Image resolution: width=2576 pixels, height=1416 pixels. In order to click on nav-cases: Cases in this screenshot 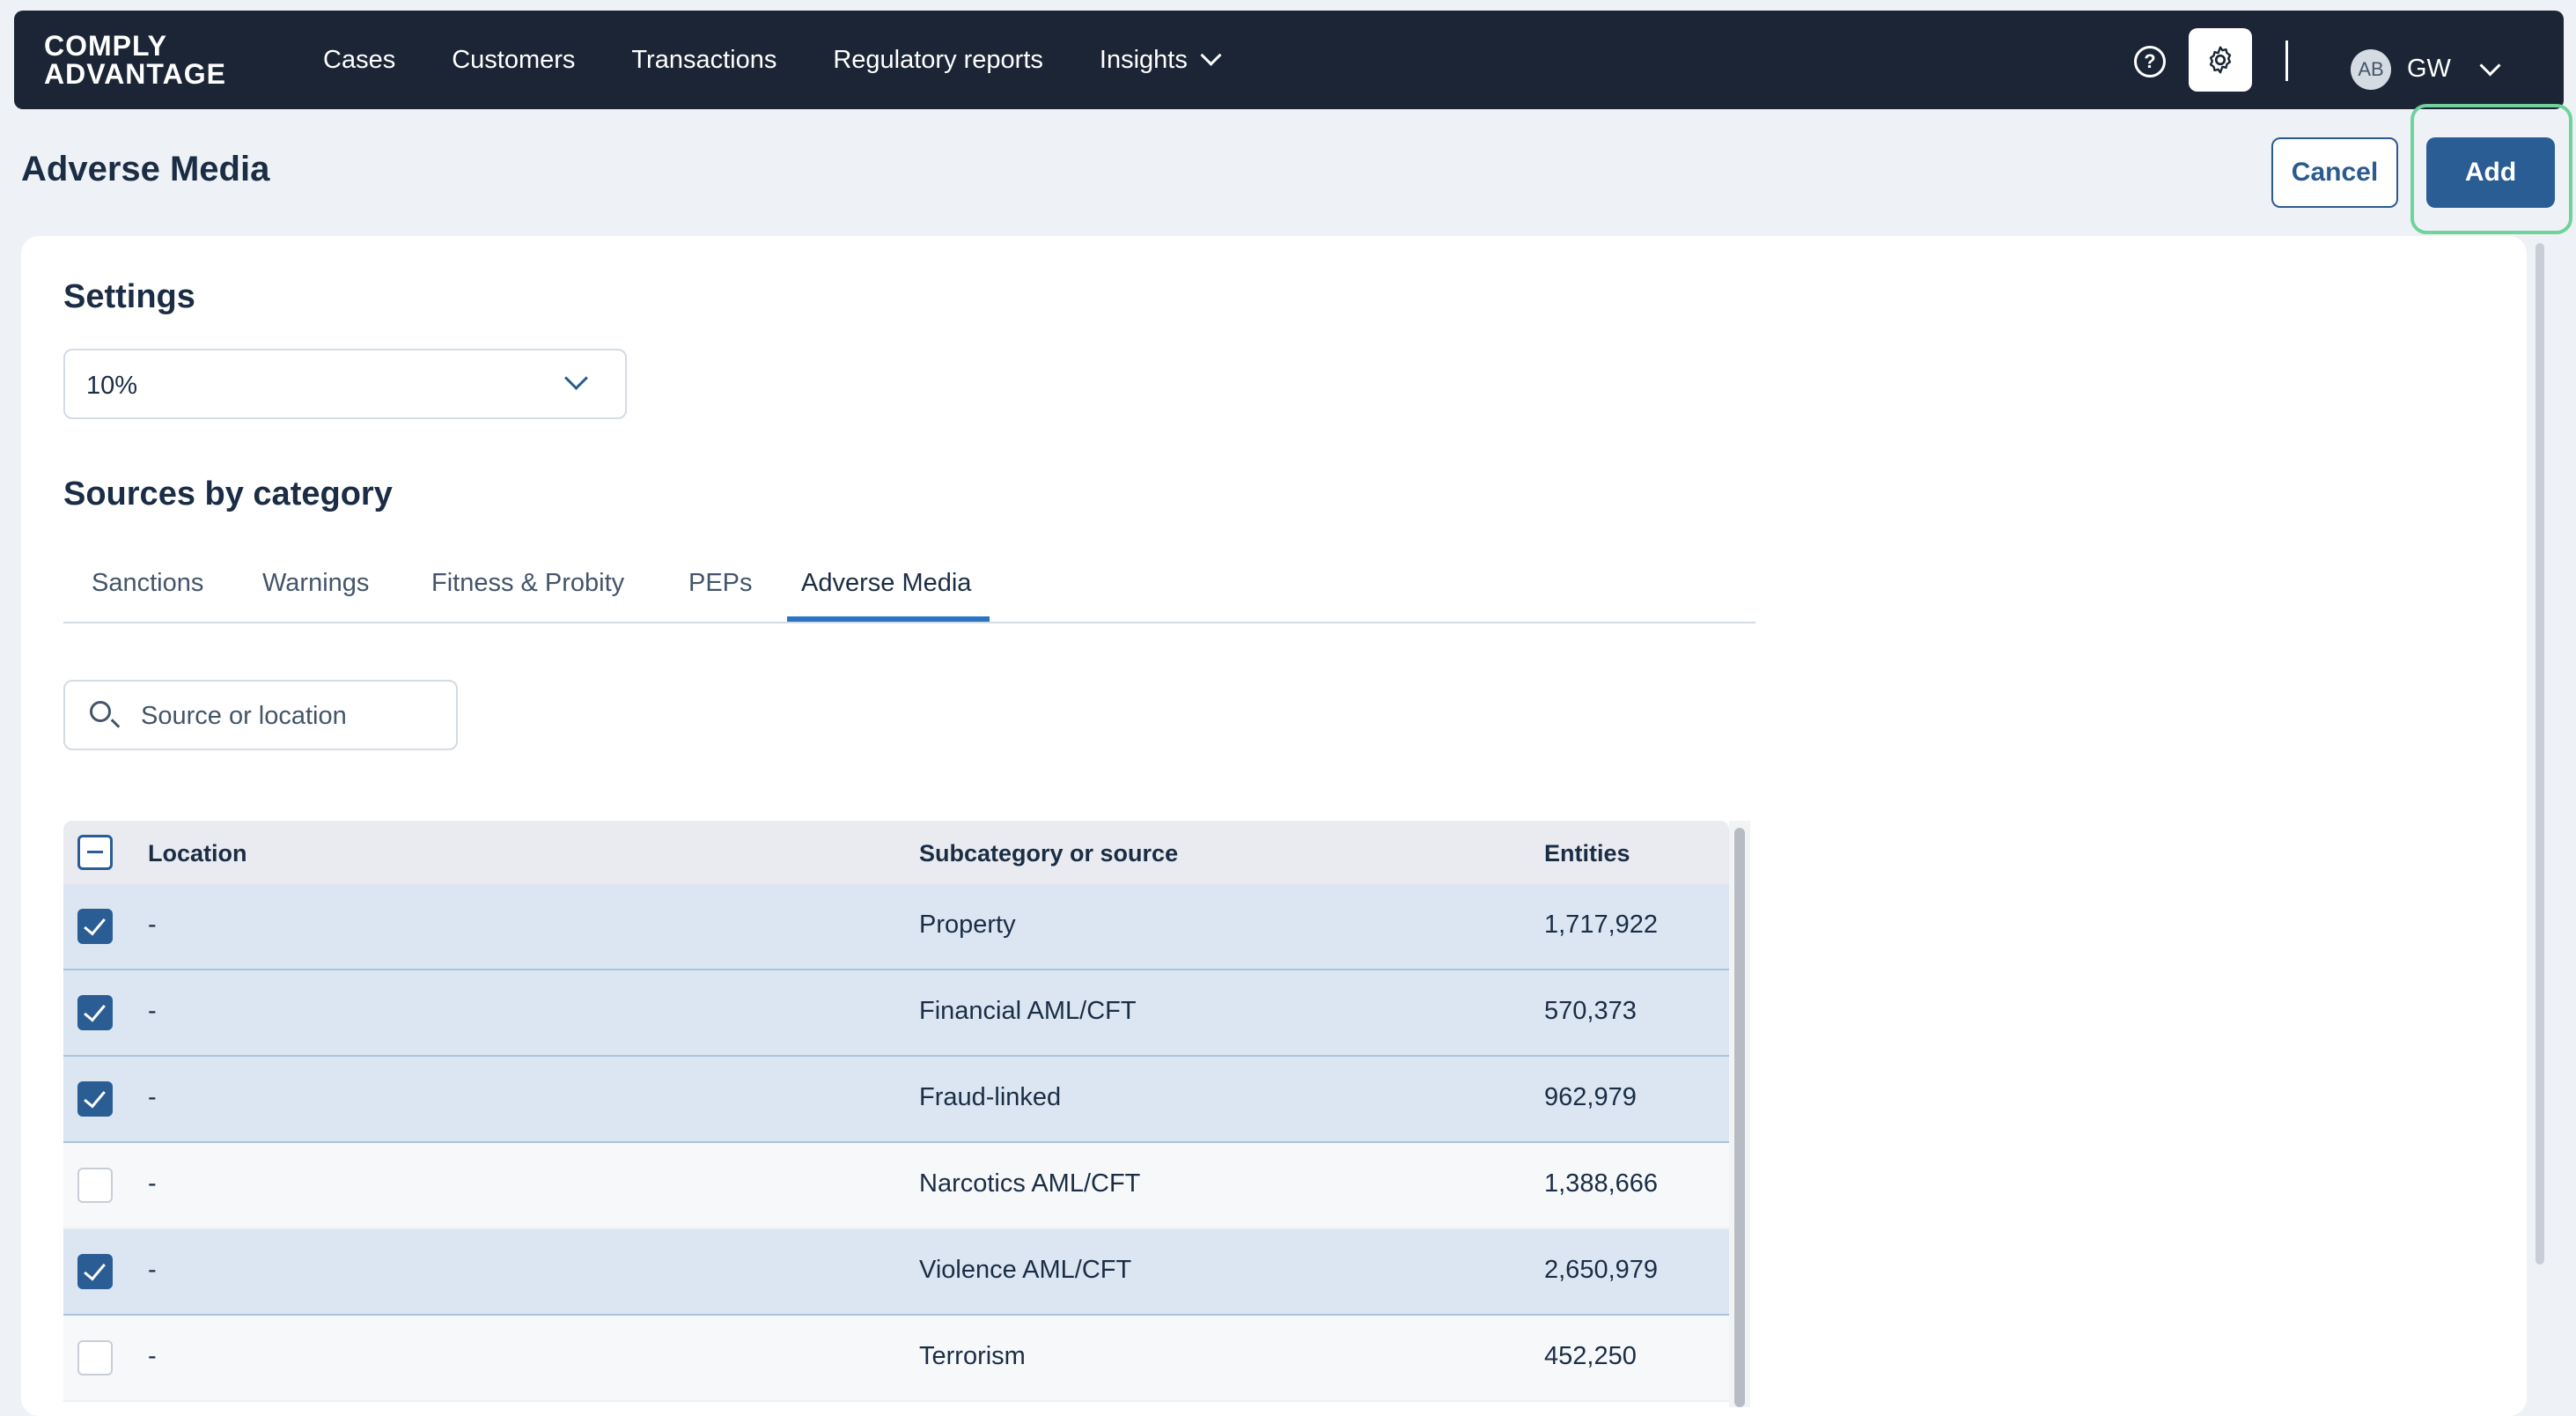, I will do `click(359, 61)`.